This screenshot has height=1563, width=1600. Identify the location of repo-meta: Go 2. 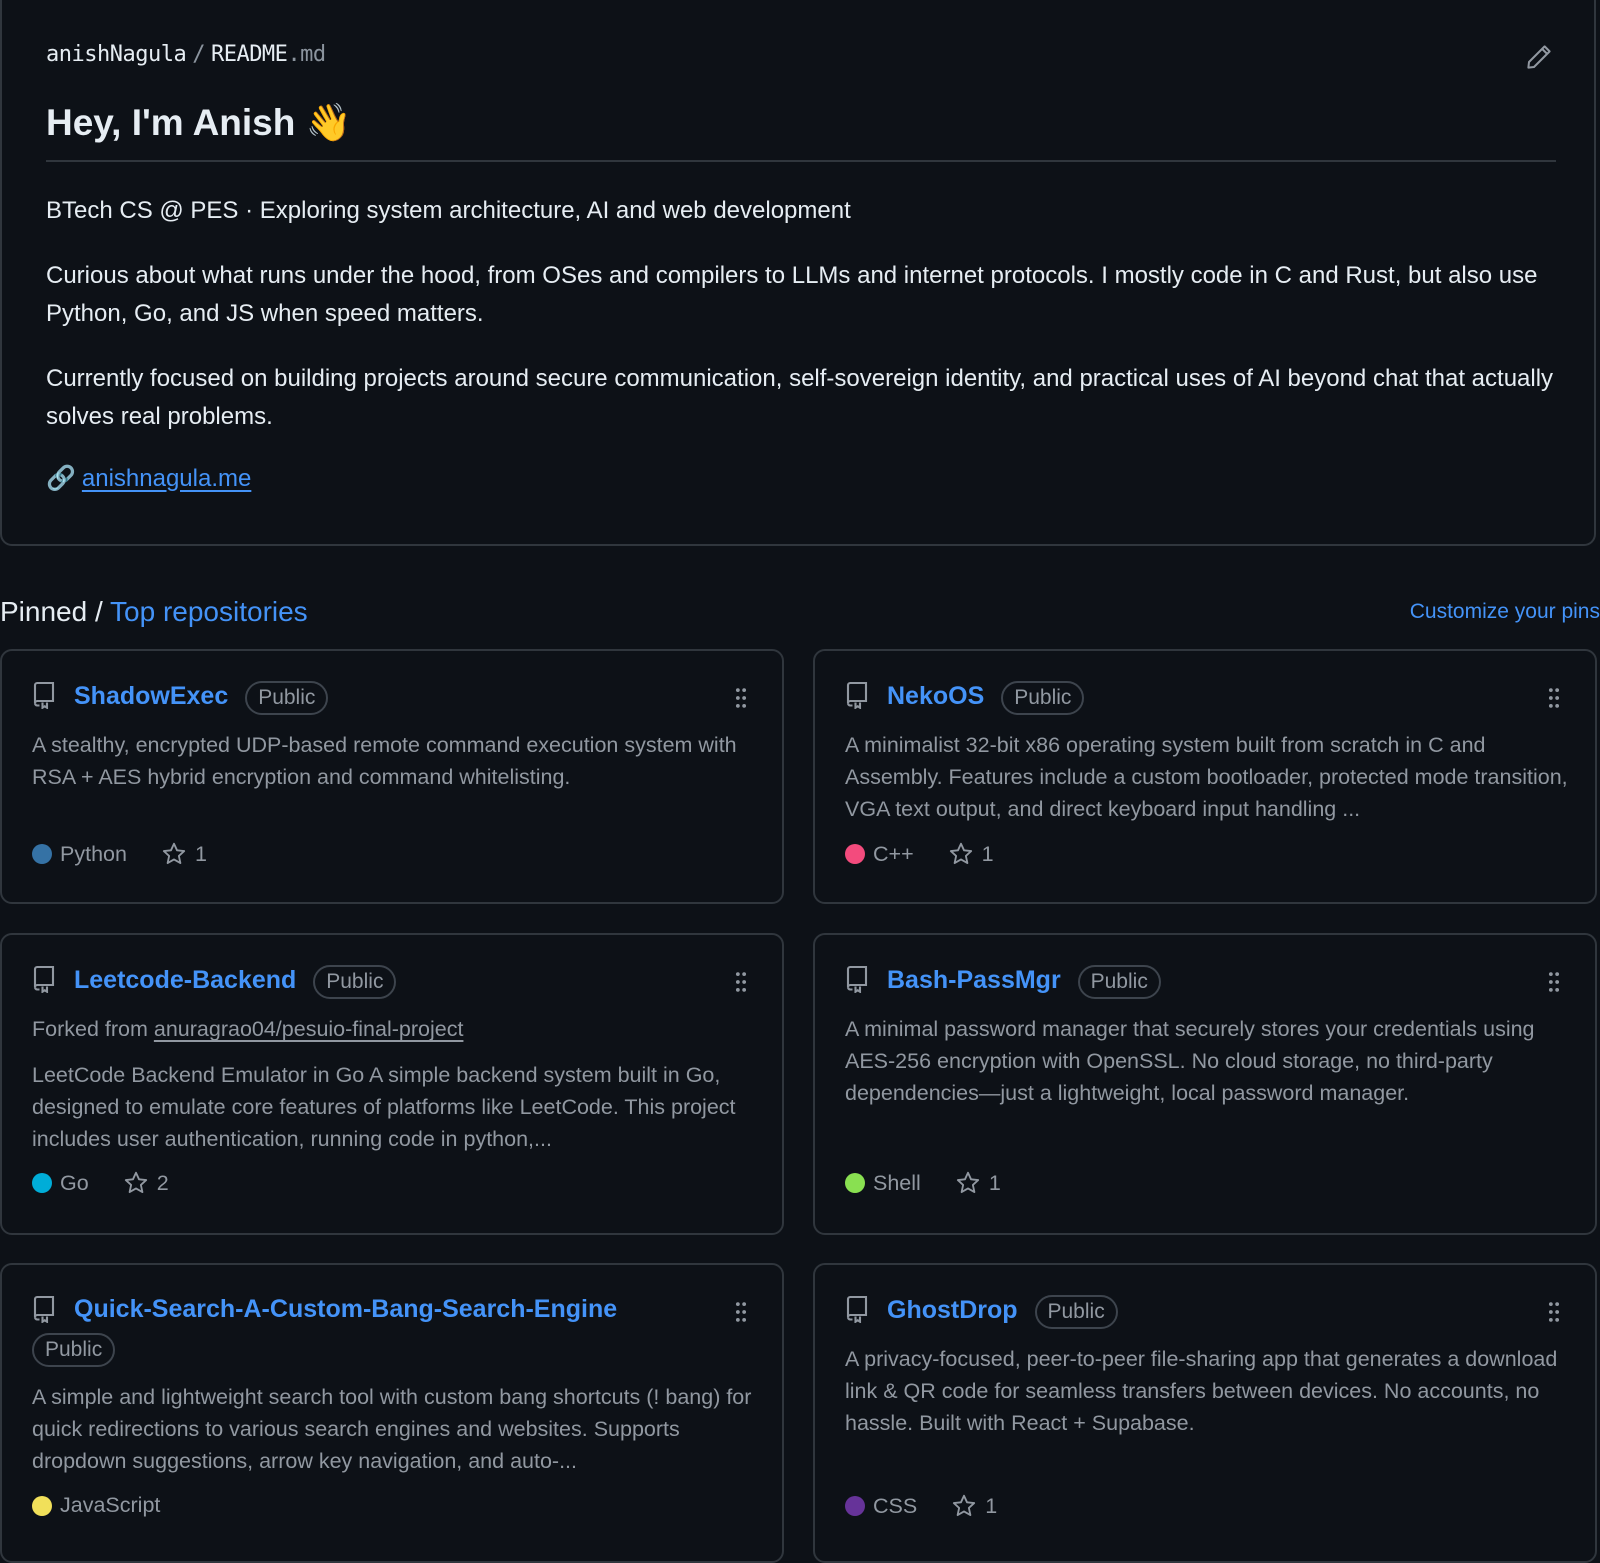
(100, 1183).